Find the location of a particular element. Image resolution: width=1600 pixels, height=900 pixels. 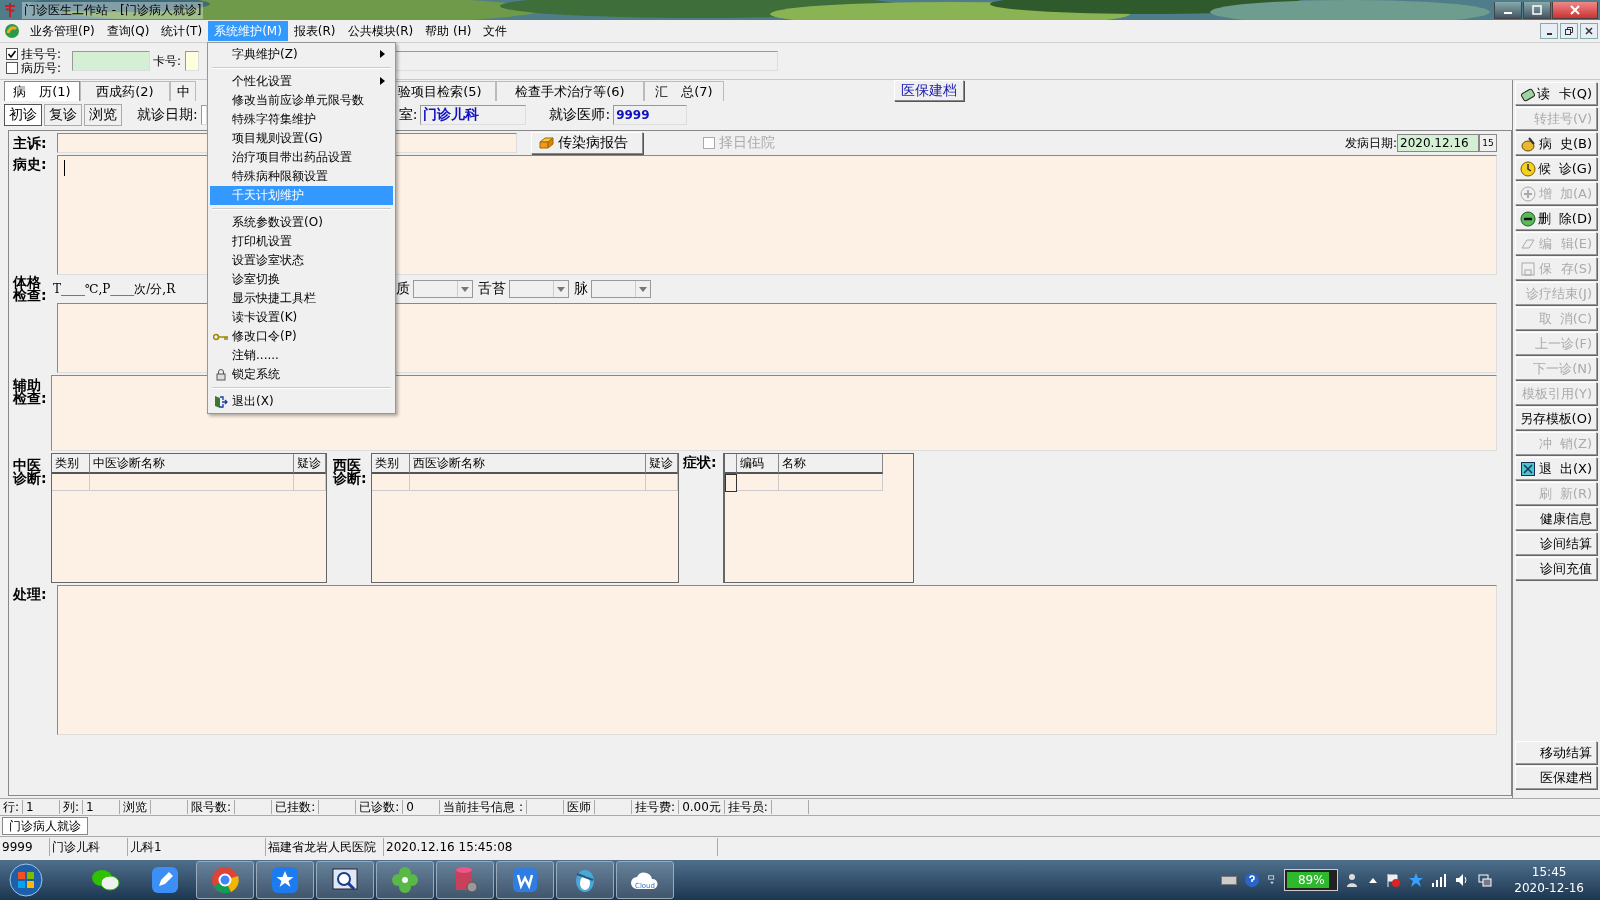

complaint-label: 主诉: is located at coordinates (30, 143).